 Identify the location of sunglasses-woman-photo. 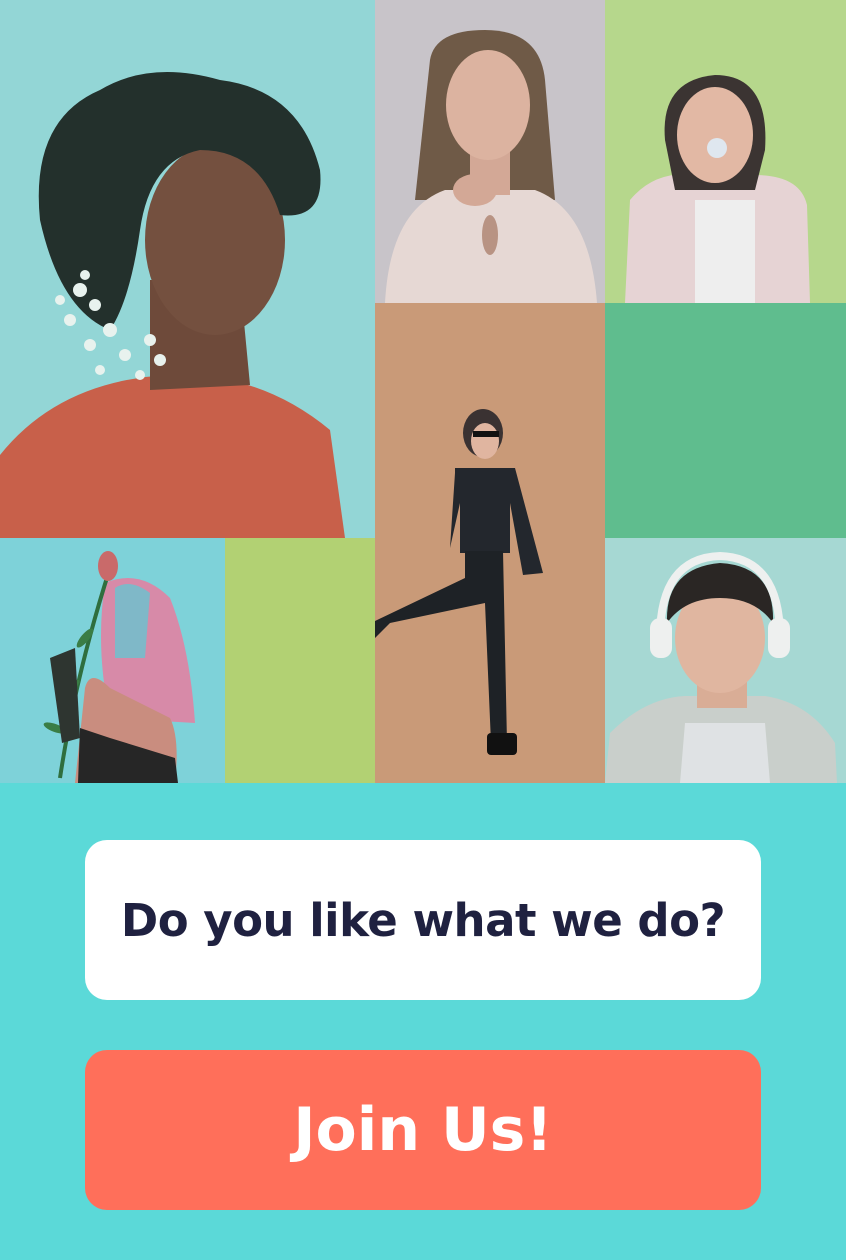
(490, 543).